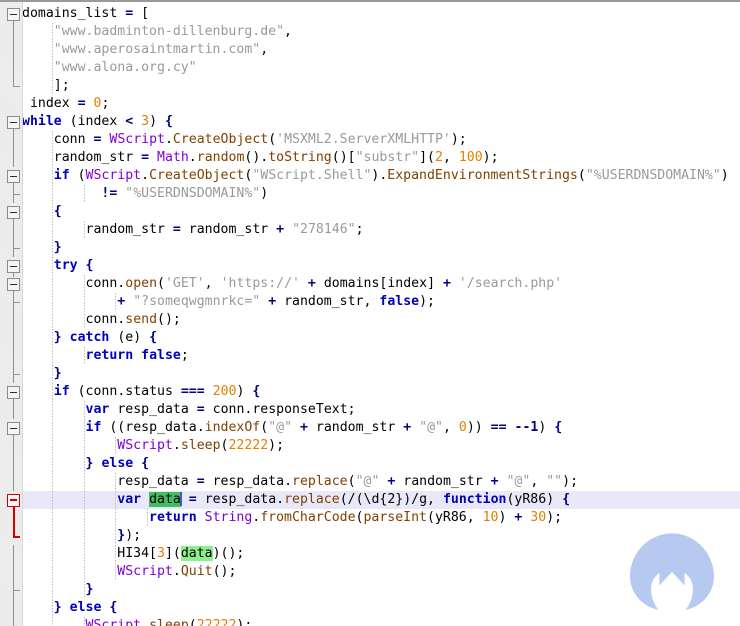 The width and height of the screenshot is (740, 626). Describe the element at coordinates (129, 535) in the screenshot. I see `code-line-text: });` at that location.